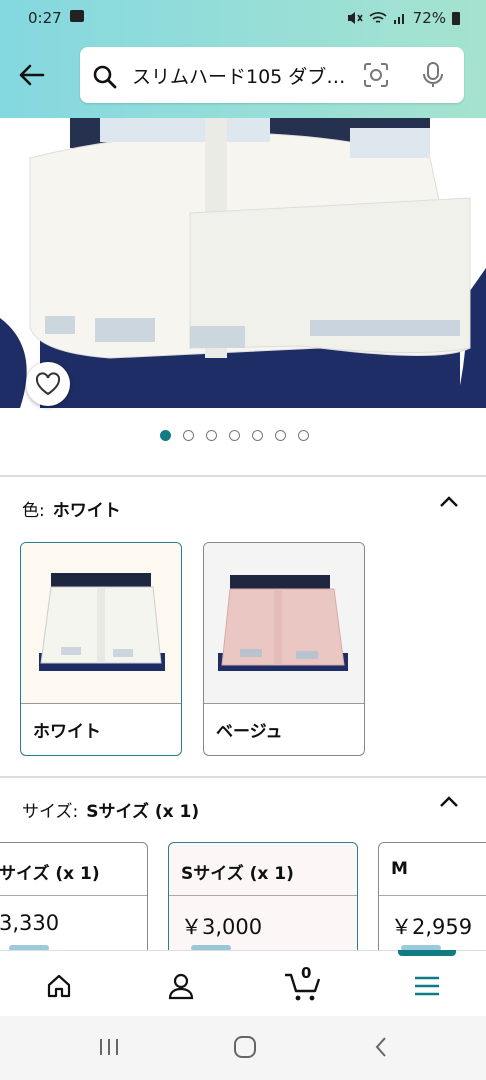  What do you see at coordinates (243, 18) in the screenshot?
I see `status-bar: 0:27 72%` at bounding box center [243, 18].